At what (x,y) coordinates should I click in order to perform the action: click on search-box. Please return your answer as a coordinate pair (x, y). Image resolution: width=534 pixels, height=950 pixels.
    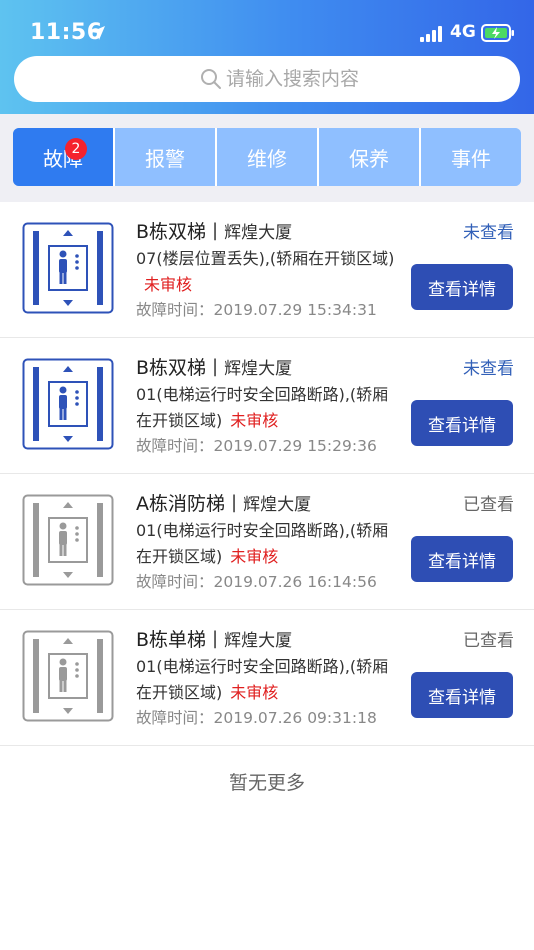
    Looking at the image, I should click on (267, 79).